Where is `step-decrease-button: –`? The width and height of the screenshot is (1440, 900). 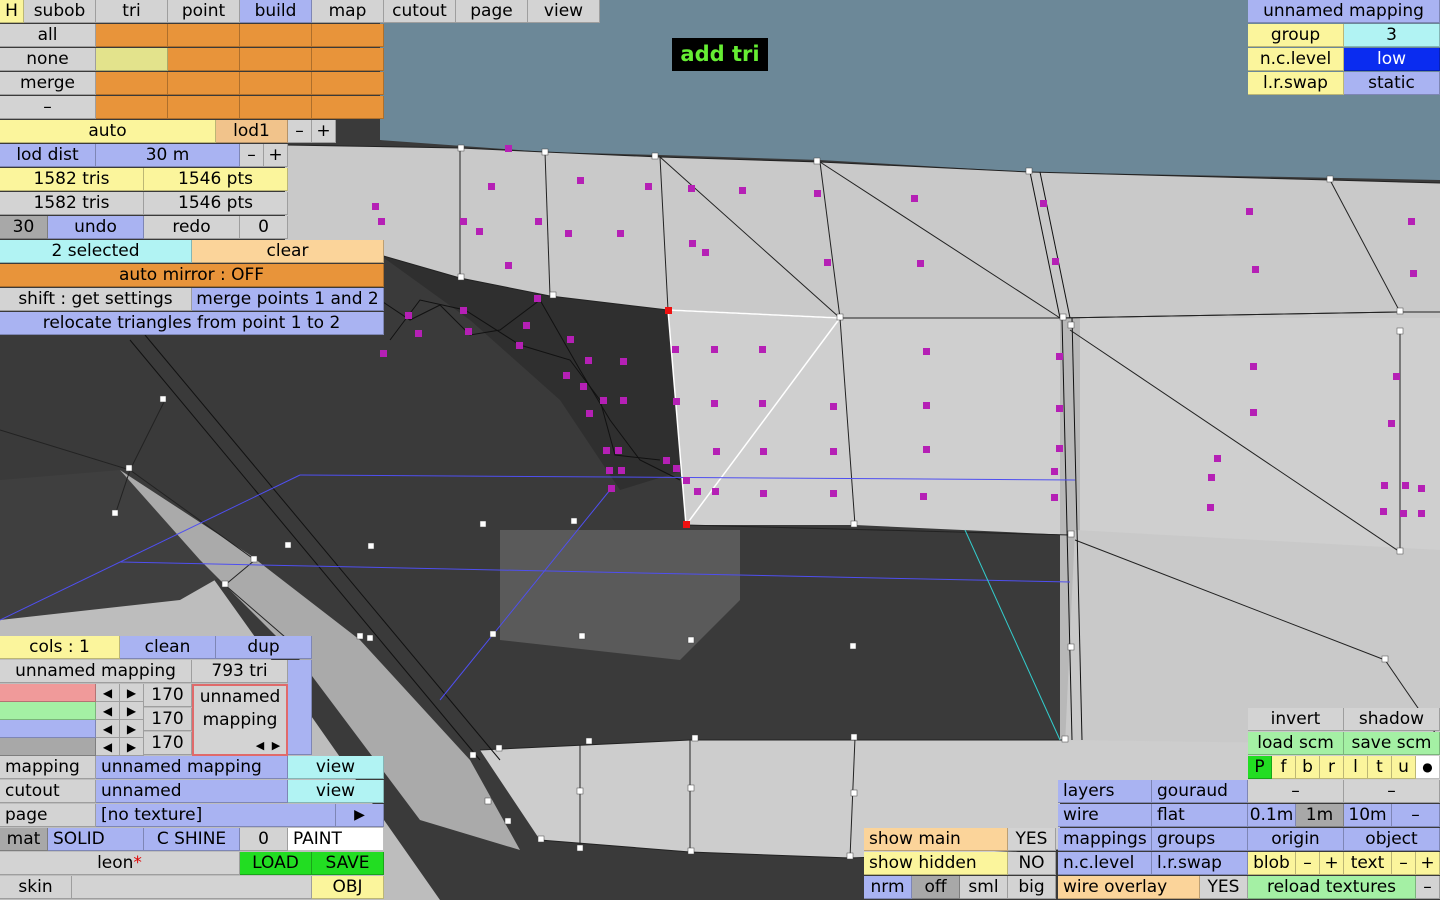
step-decrease-button: – is located at coordinates (1416, 815).